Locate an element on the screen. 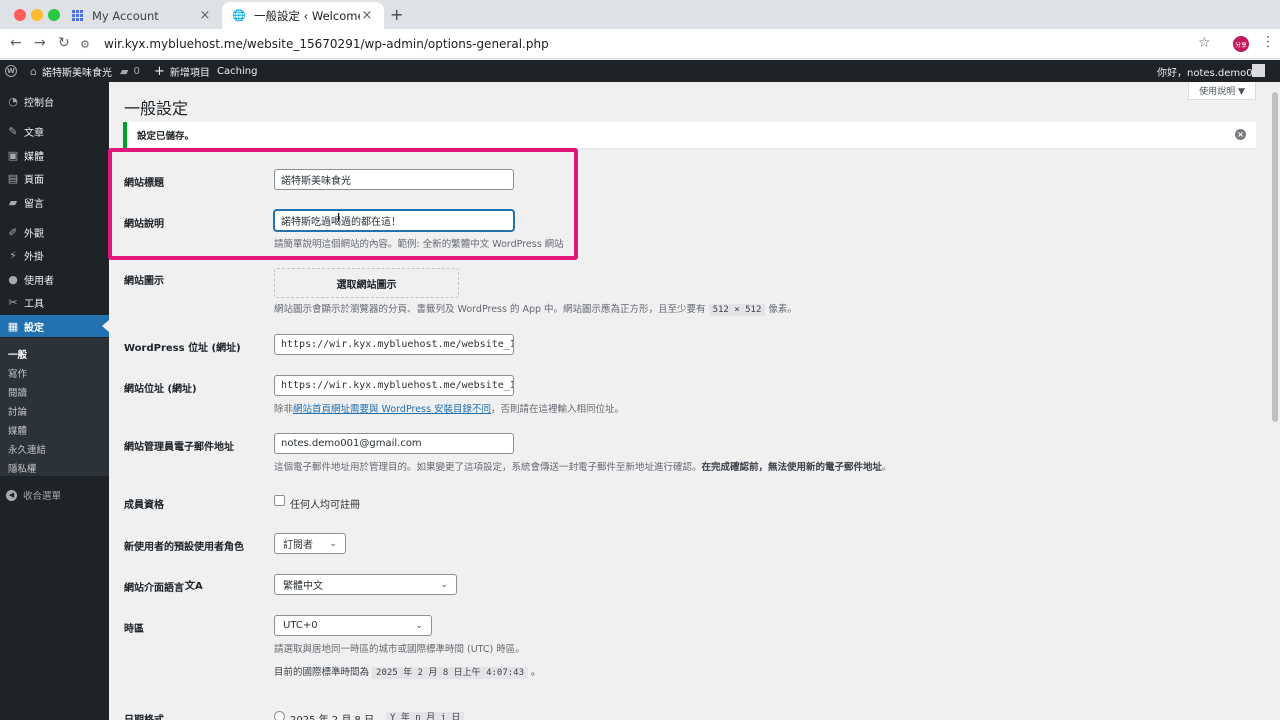 The image size is (1280, 720). default-role-label: 新使用者的預設使用者角色 is located at coordinates (184, 547).